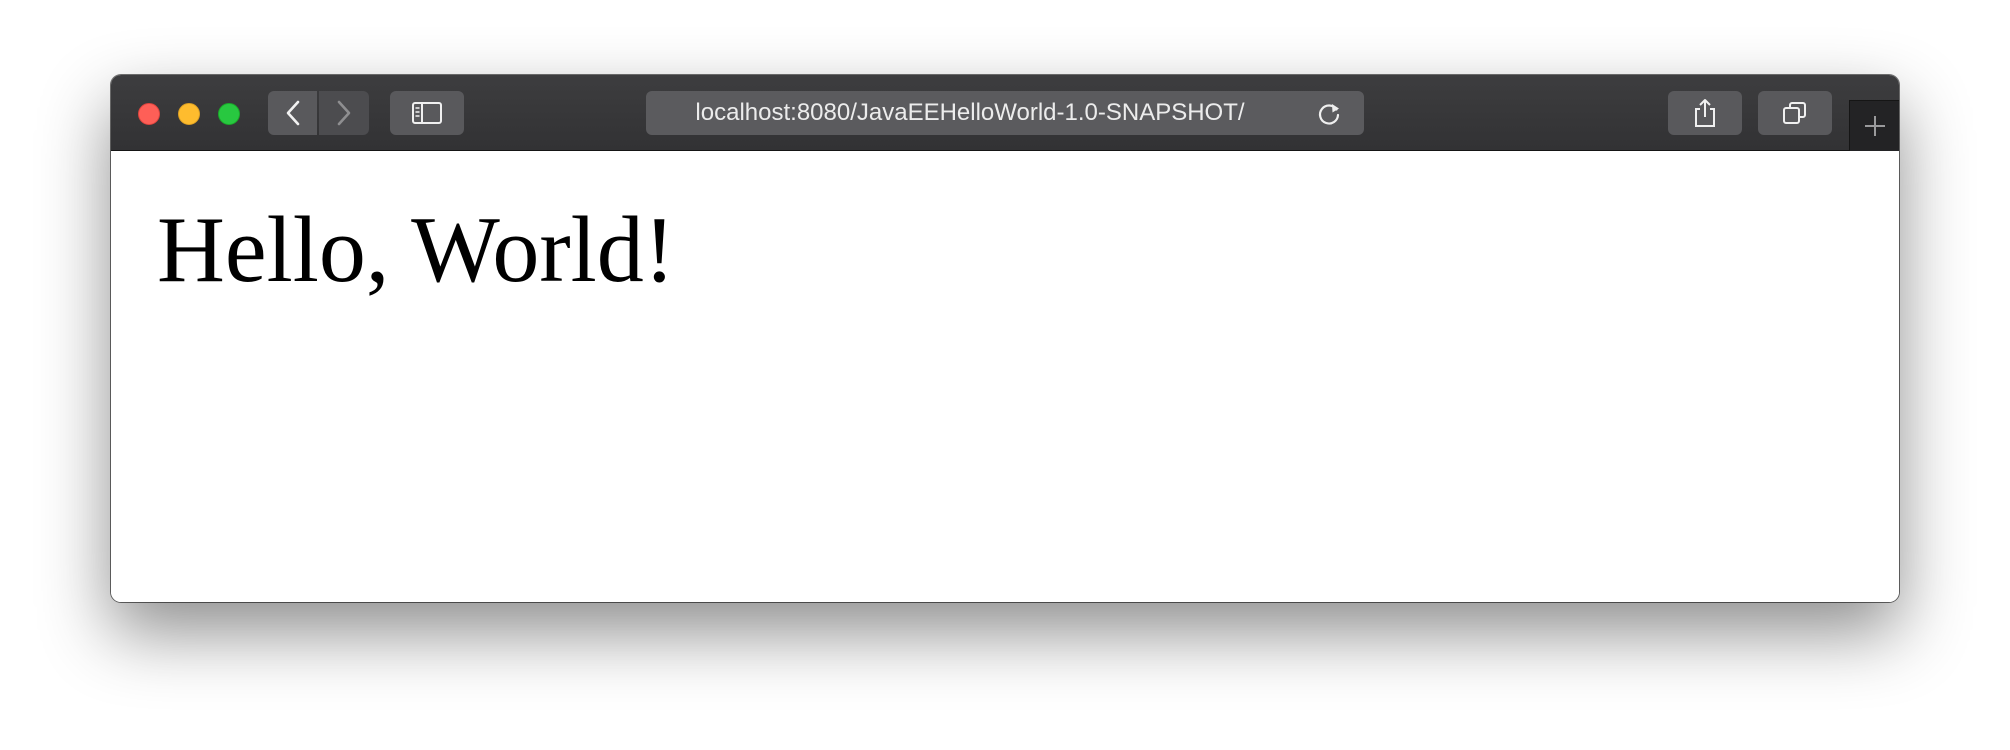  I want to click on chevron-right-icon, so click(344, 113).